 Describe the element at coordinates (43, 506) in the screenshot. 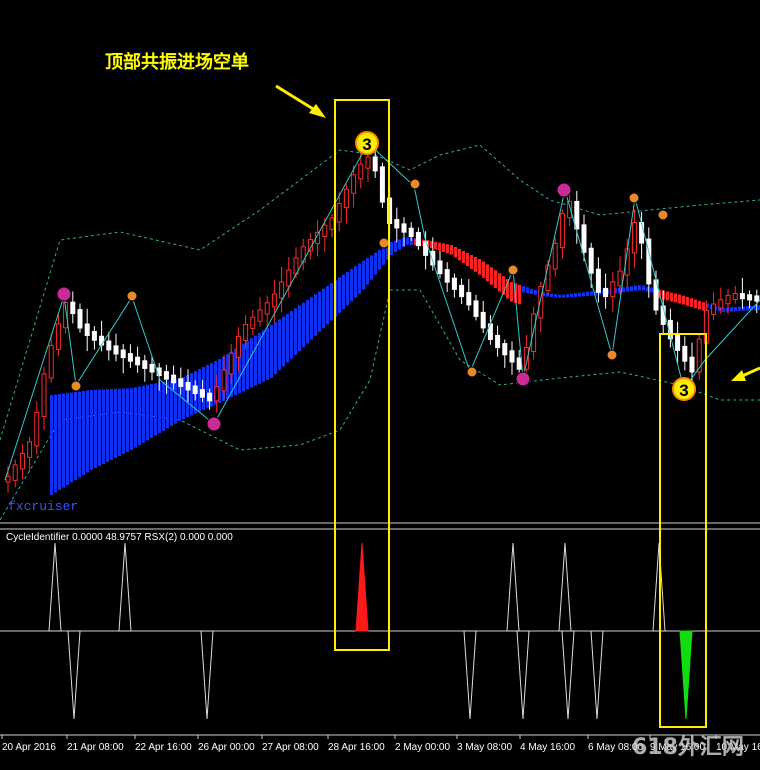

I see `watermark-fxcruiser: fxcruiser` at that location.